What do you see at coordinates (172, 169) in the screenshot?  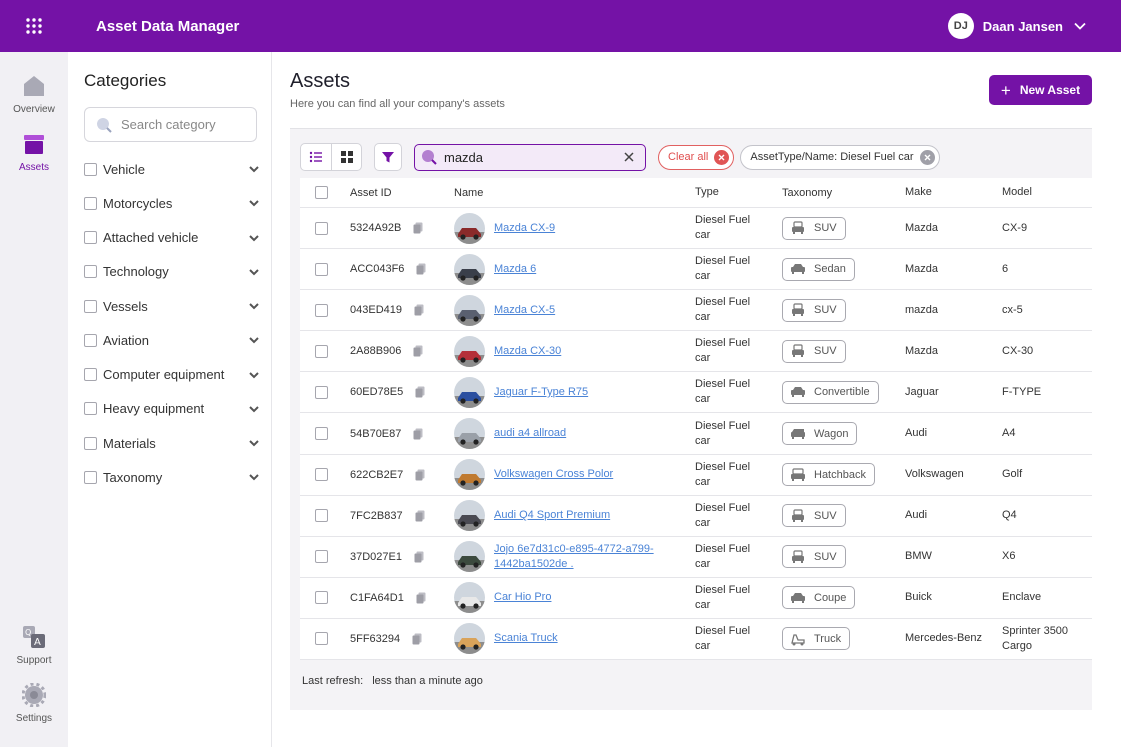 I see `category-item: Vehicle` at bounding box center [172, 169].